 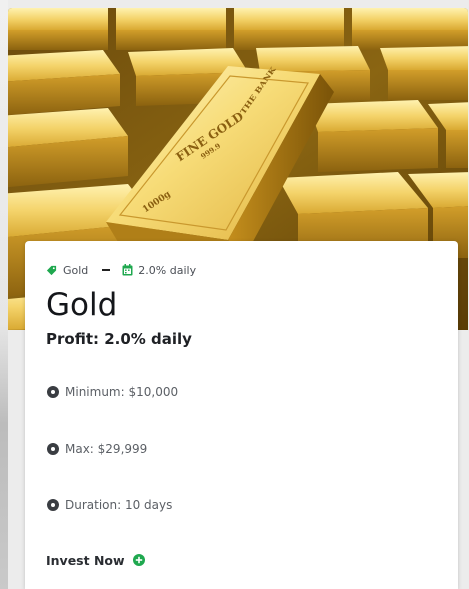 What do you see at coordinates (122, 392) in the screenshot?
I see `plan-minimum: Minimum: $10,000` at bounding box center [122, 392].